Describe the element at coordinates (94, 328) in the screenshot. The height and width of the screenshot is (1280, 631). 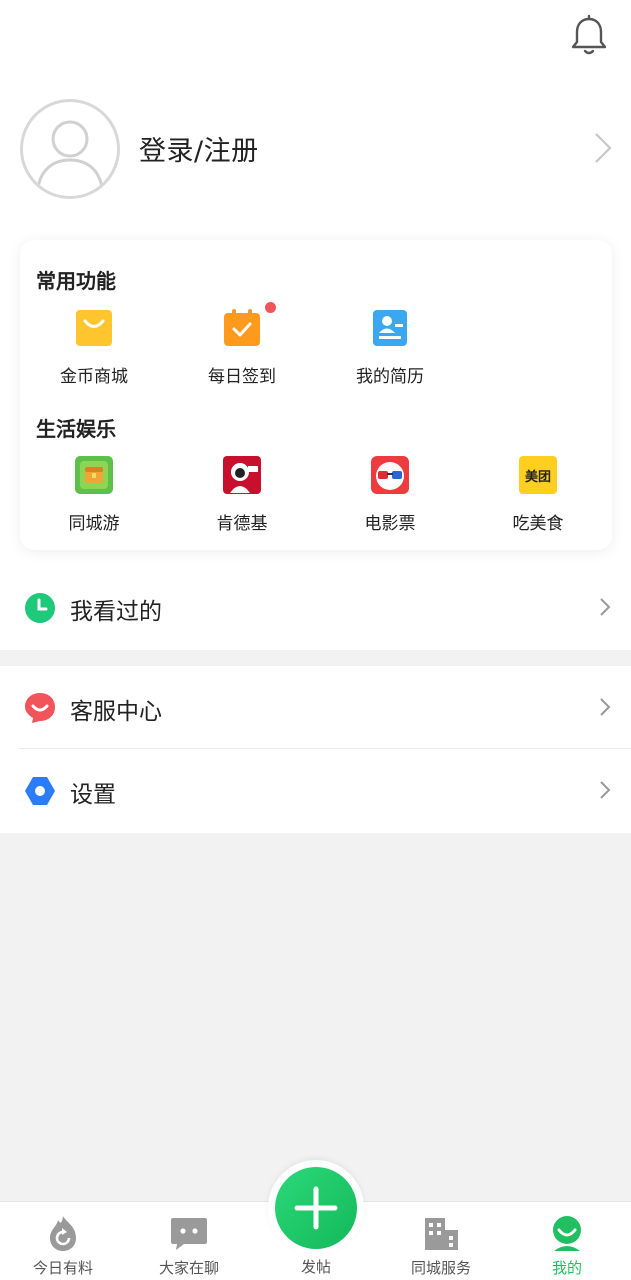
I see `shopping-bag-icon` at that location.